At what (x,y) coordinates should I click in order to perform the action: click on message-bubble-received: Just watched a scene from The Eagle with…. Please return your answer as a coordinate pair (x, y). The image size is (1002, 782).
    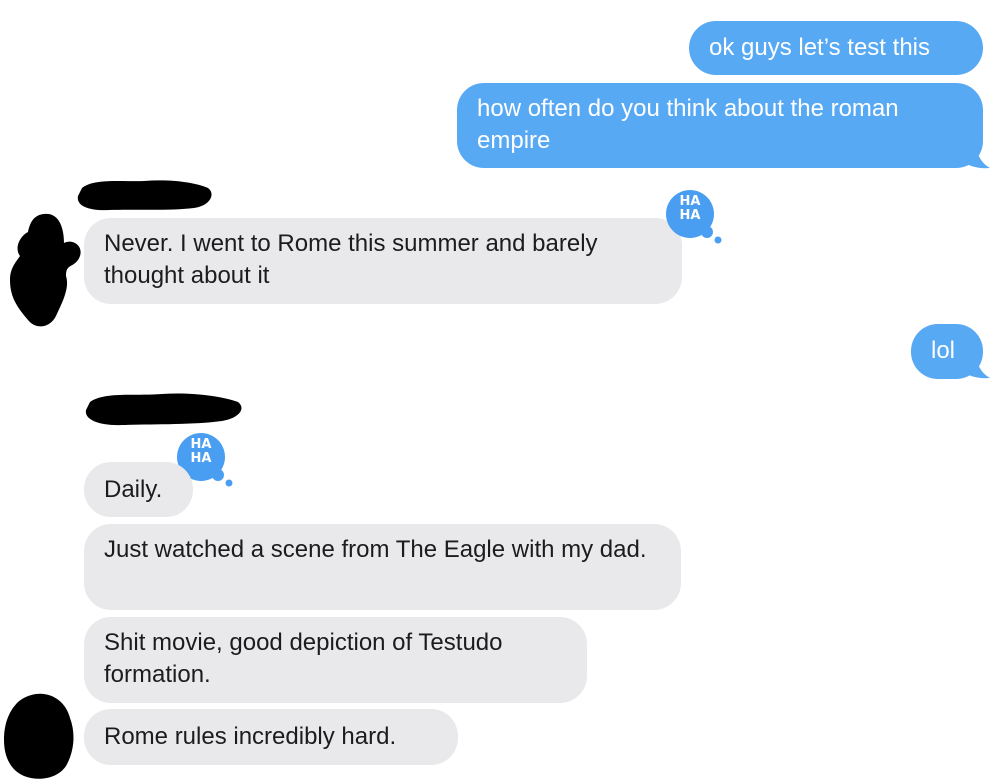
    Looking at the image, I should click on (382, 567).